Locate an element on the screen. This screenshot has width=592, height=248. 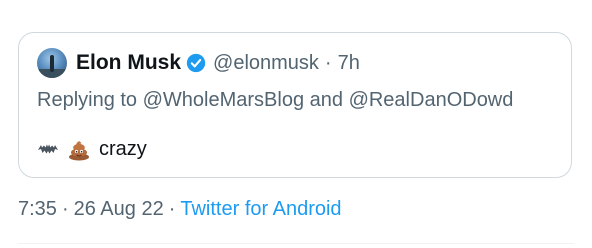
verified-badge-icon is located at coordinates (196, 63).